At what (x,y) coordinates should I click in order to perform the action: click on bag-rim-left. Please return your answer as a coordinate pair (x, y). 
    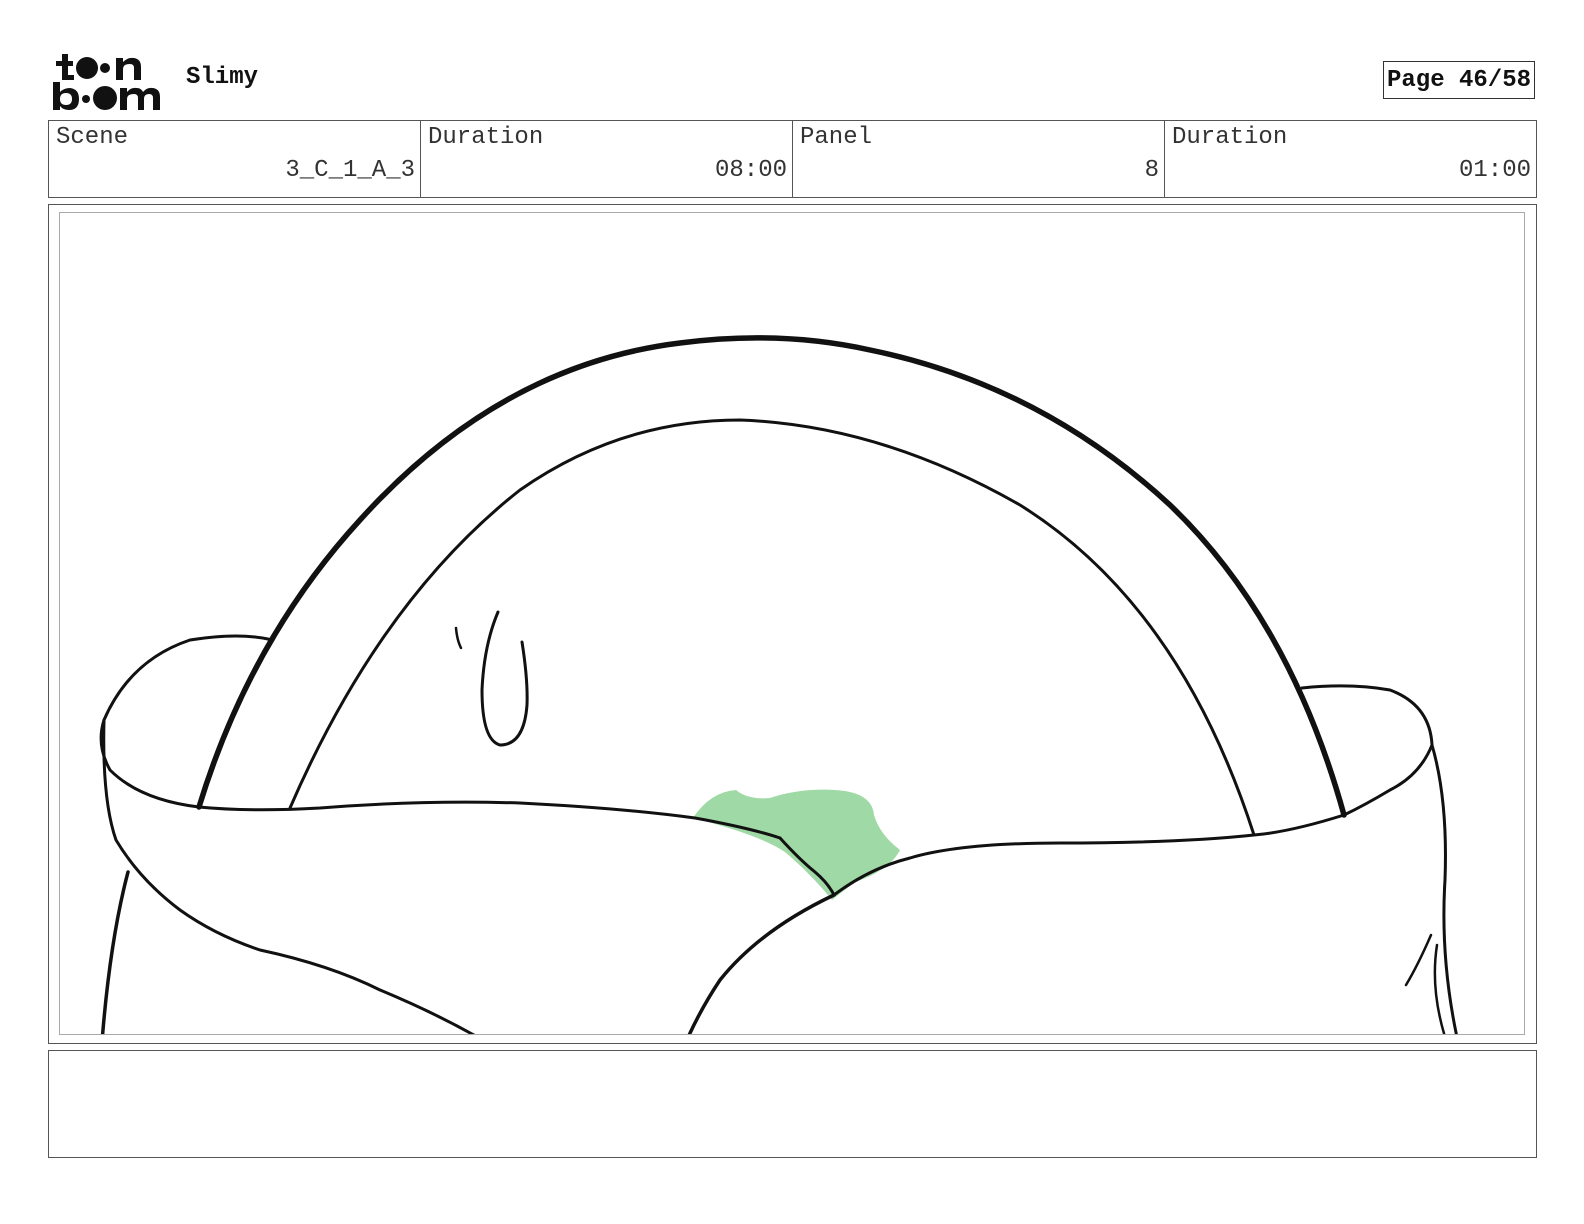
    Looking at the image, I should click on (440, 737).